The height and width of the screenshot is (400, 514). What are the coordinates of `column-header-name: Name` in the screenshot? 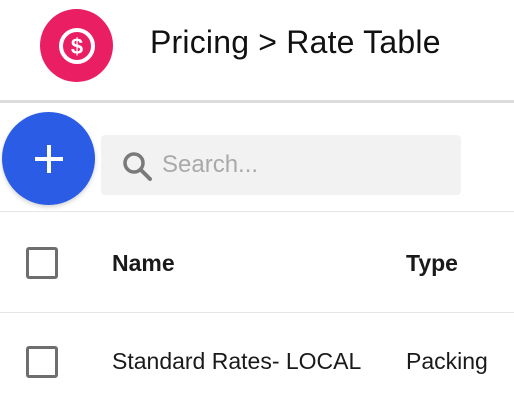 It's located at (143, 263).